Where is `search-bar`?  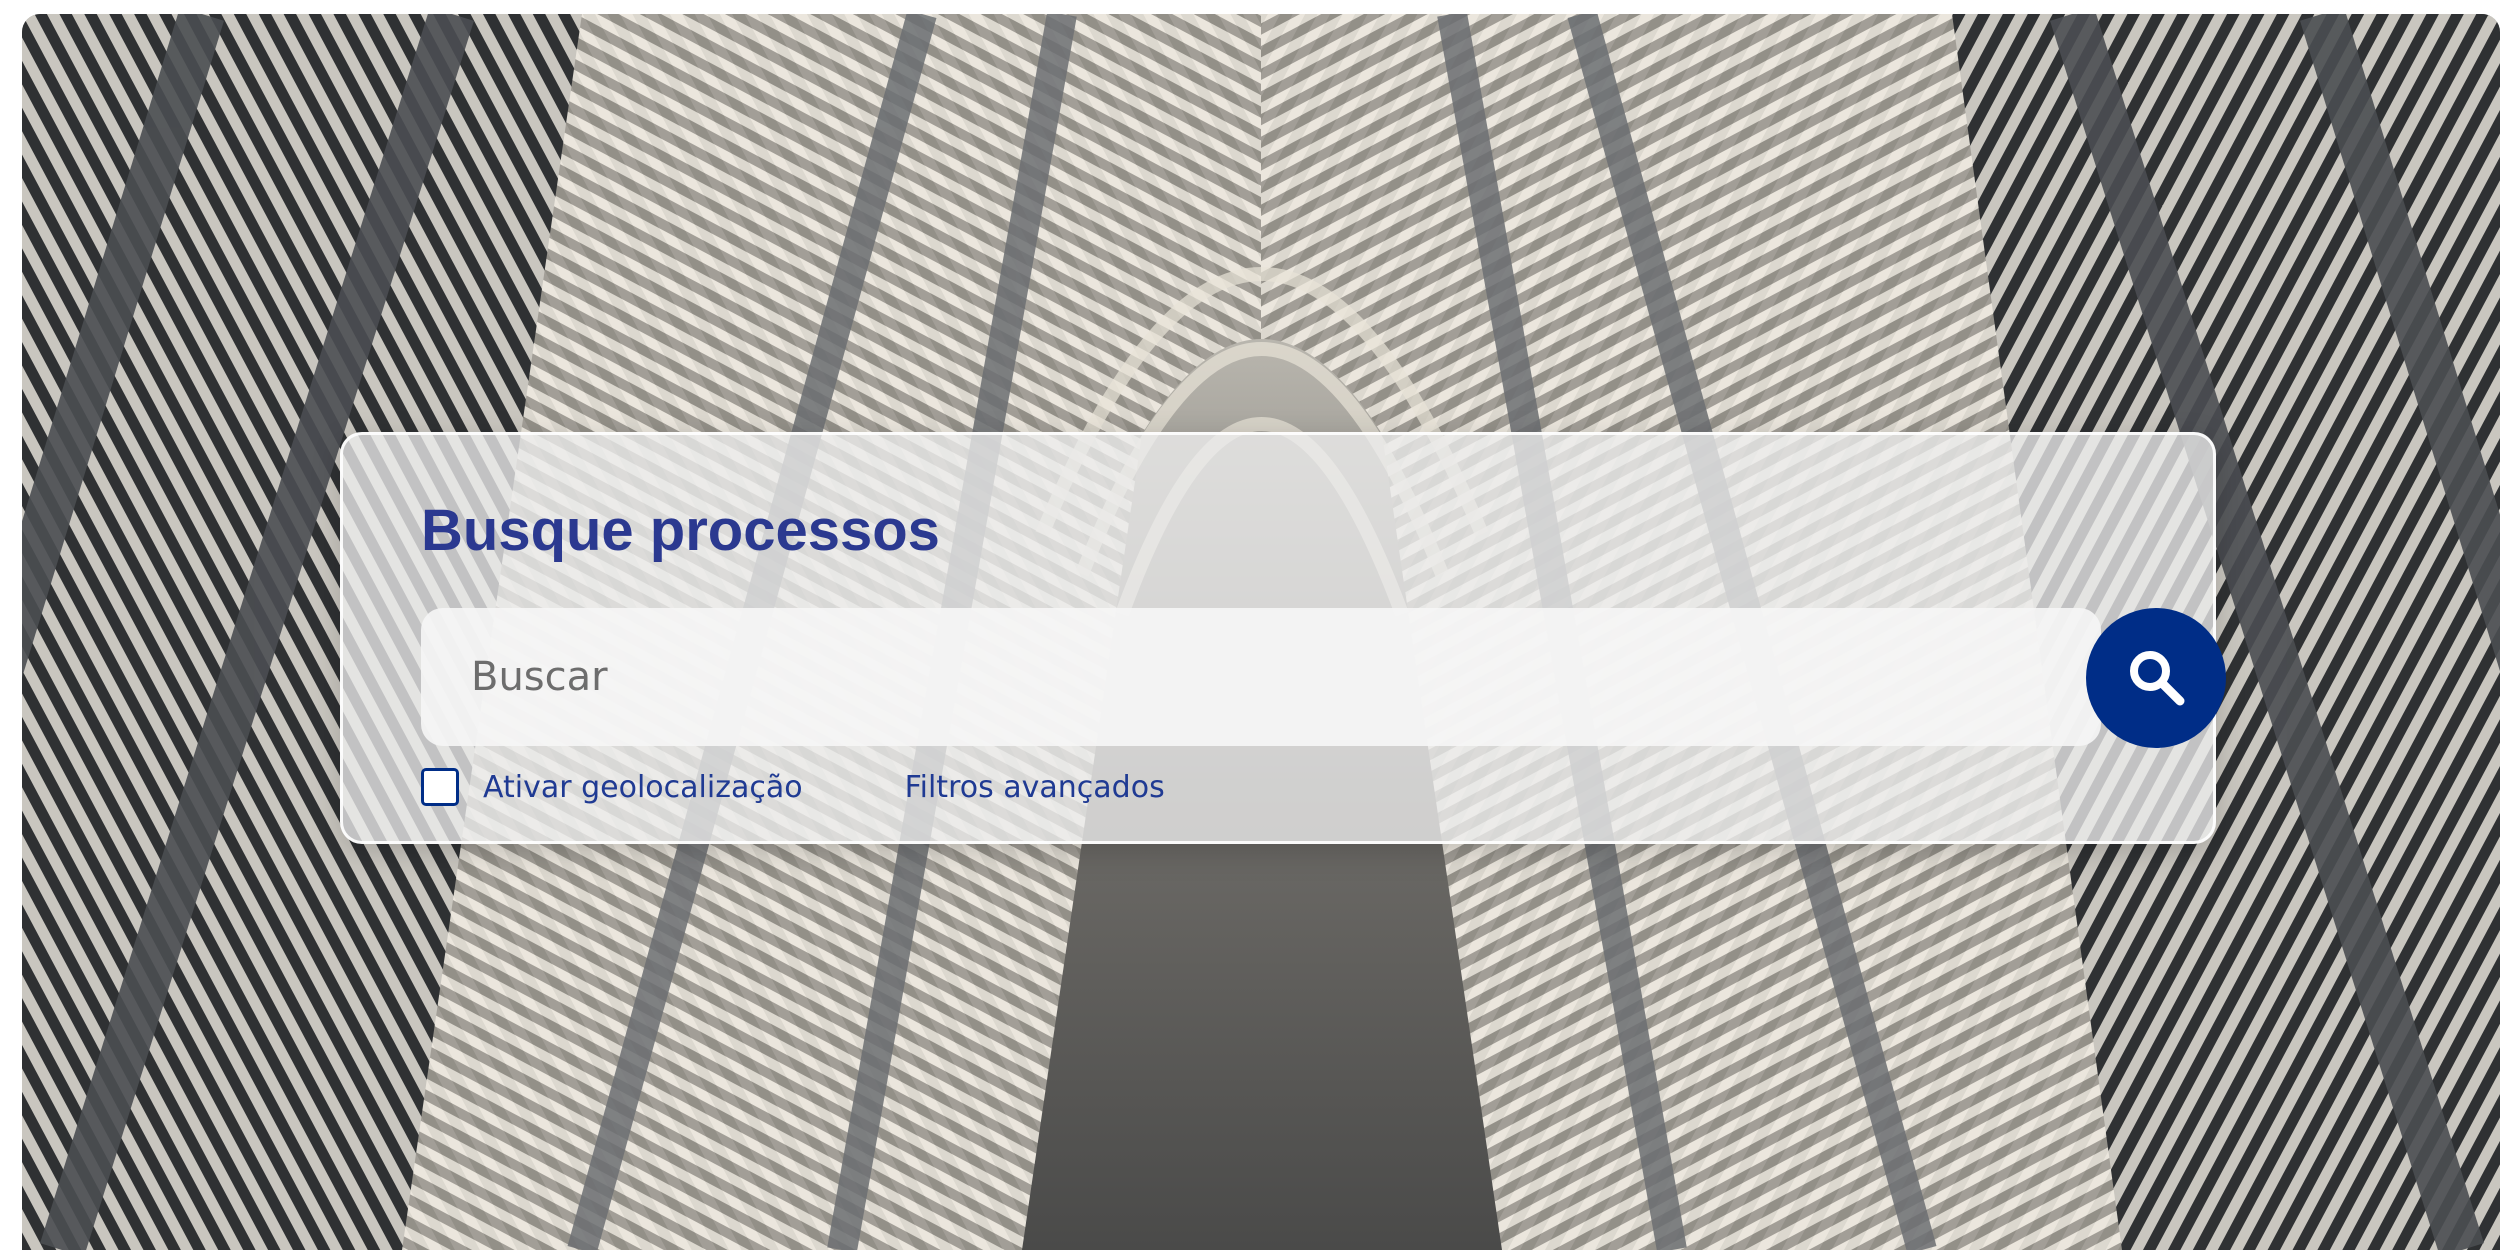
search-bar is located at coordinates (1323, 678).